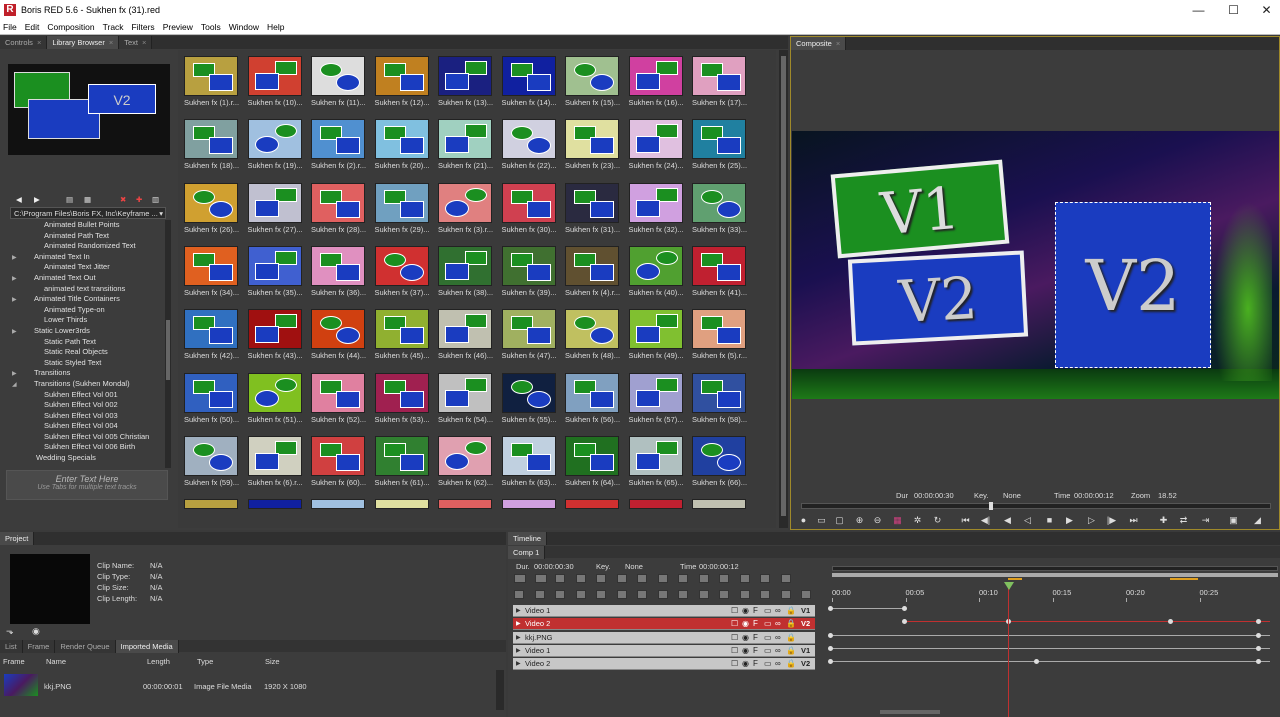 Image resolution: width=1280 pixels, height=717 pixels. Describe the element at coordinates (791, 624) in the screenshot. I see `lock-icon: 🔒` at that location.